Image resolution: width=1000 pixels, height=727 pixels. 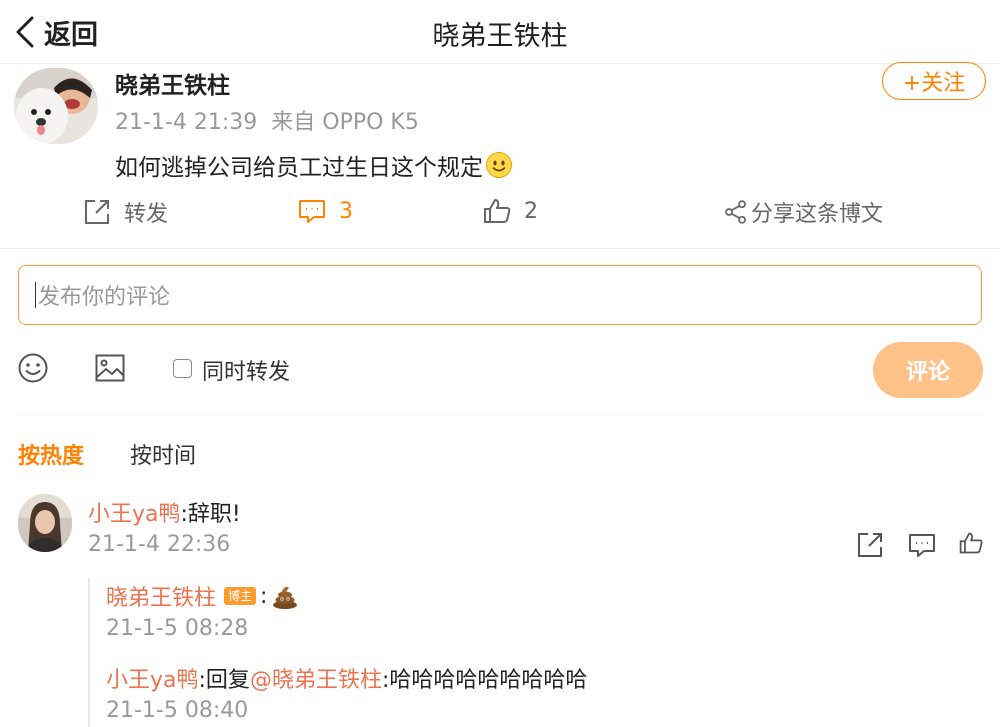 I want to click on reply-mention: @晓弟王铁柱, so click(x=316, y=678).